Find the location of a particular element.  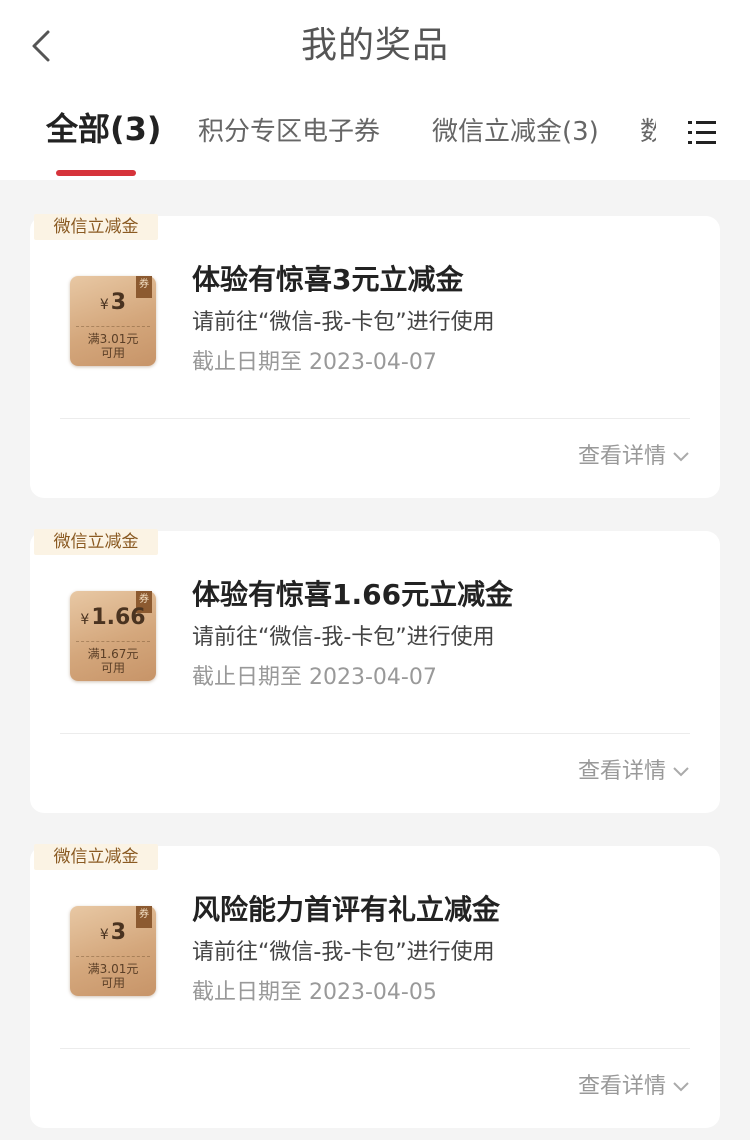

prize-title: 体验有惊喜3元立减金 is located at coordinates (328, 279).